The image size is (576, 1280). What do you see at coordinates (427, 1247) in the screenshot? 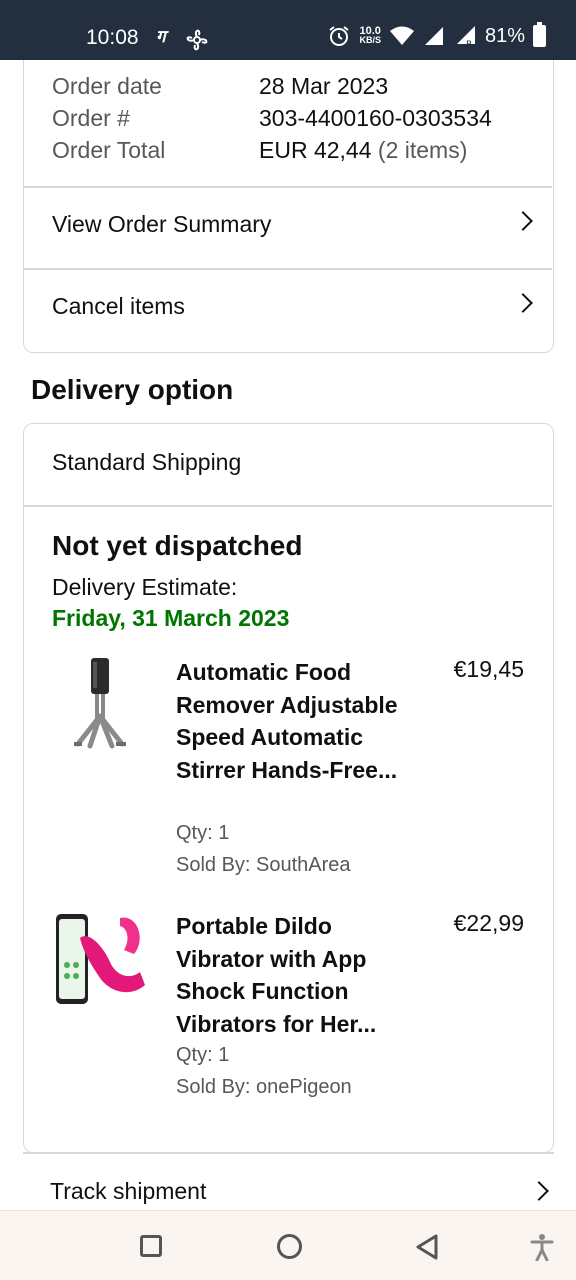
I see `back-button` at bounding box center [427, 1247].